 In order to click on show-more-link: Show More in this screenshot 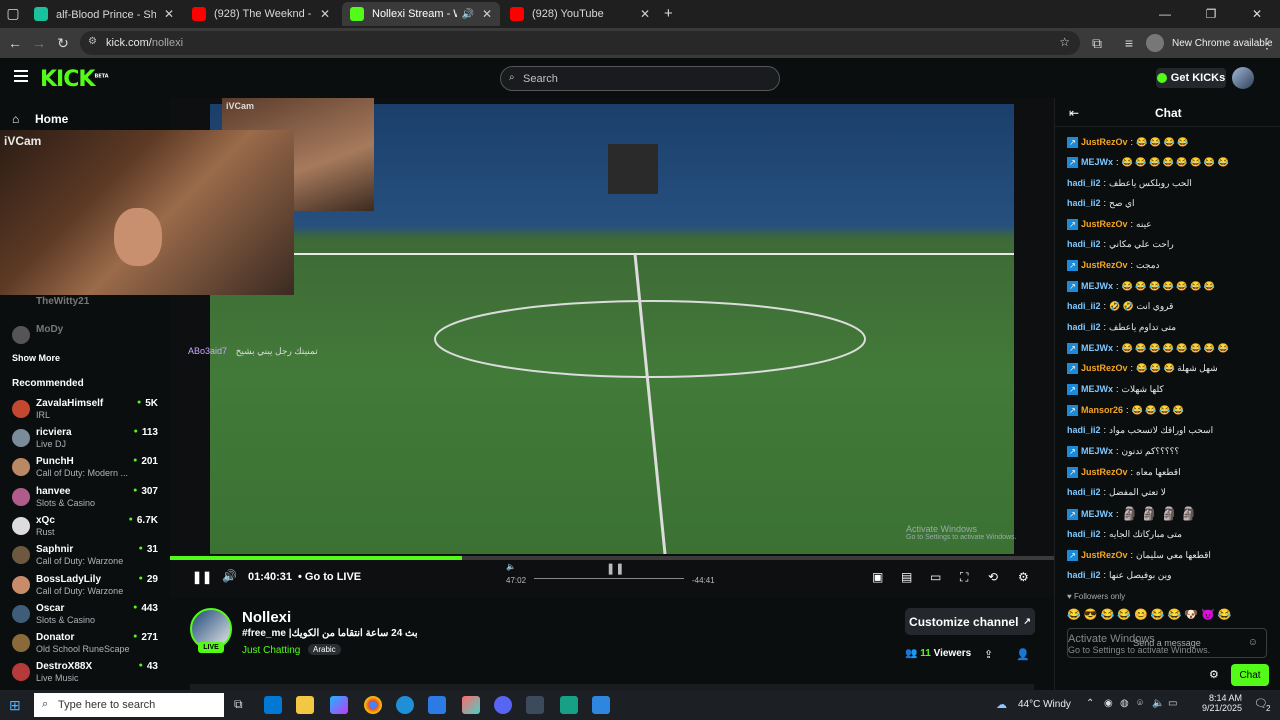, I will do `click(36, 358)`.